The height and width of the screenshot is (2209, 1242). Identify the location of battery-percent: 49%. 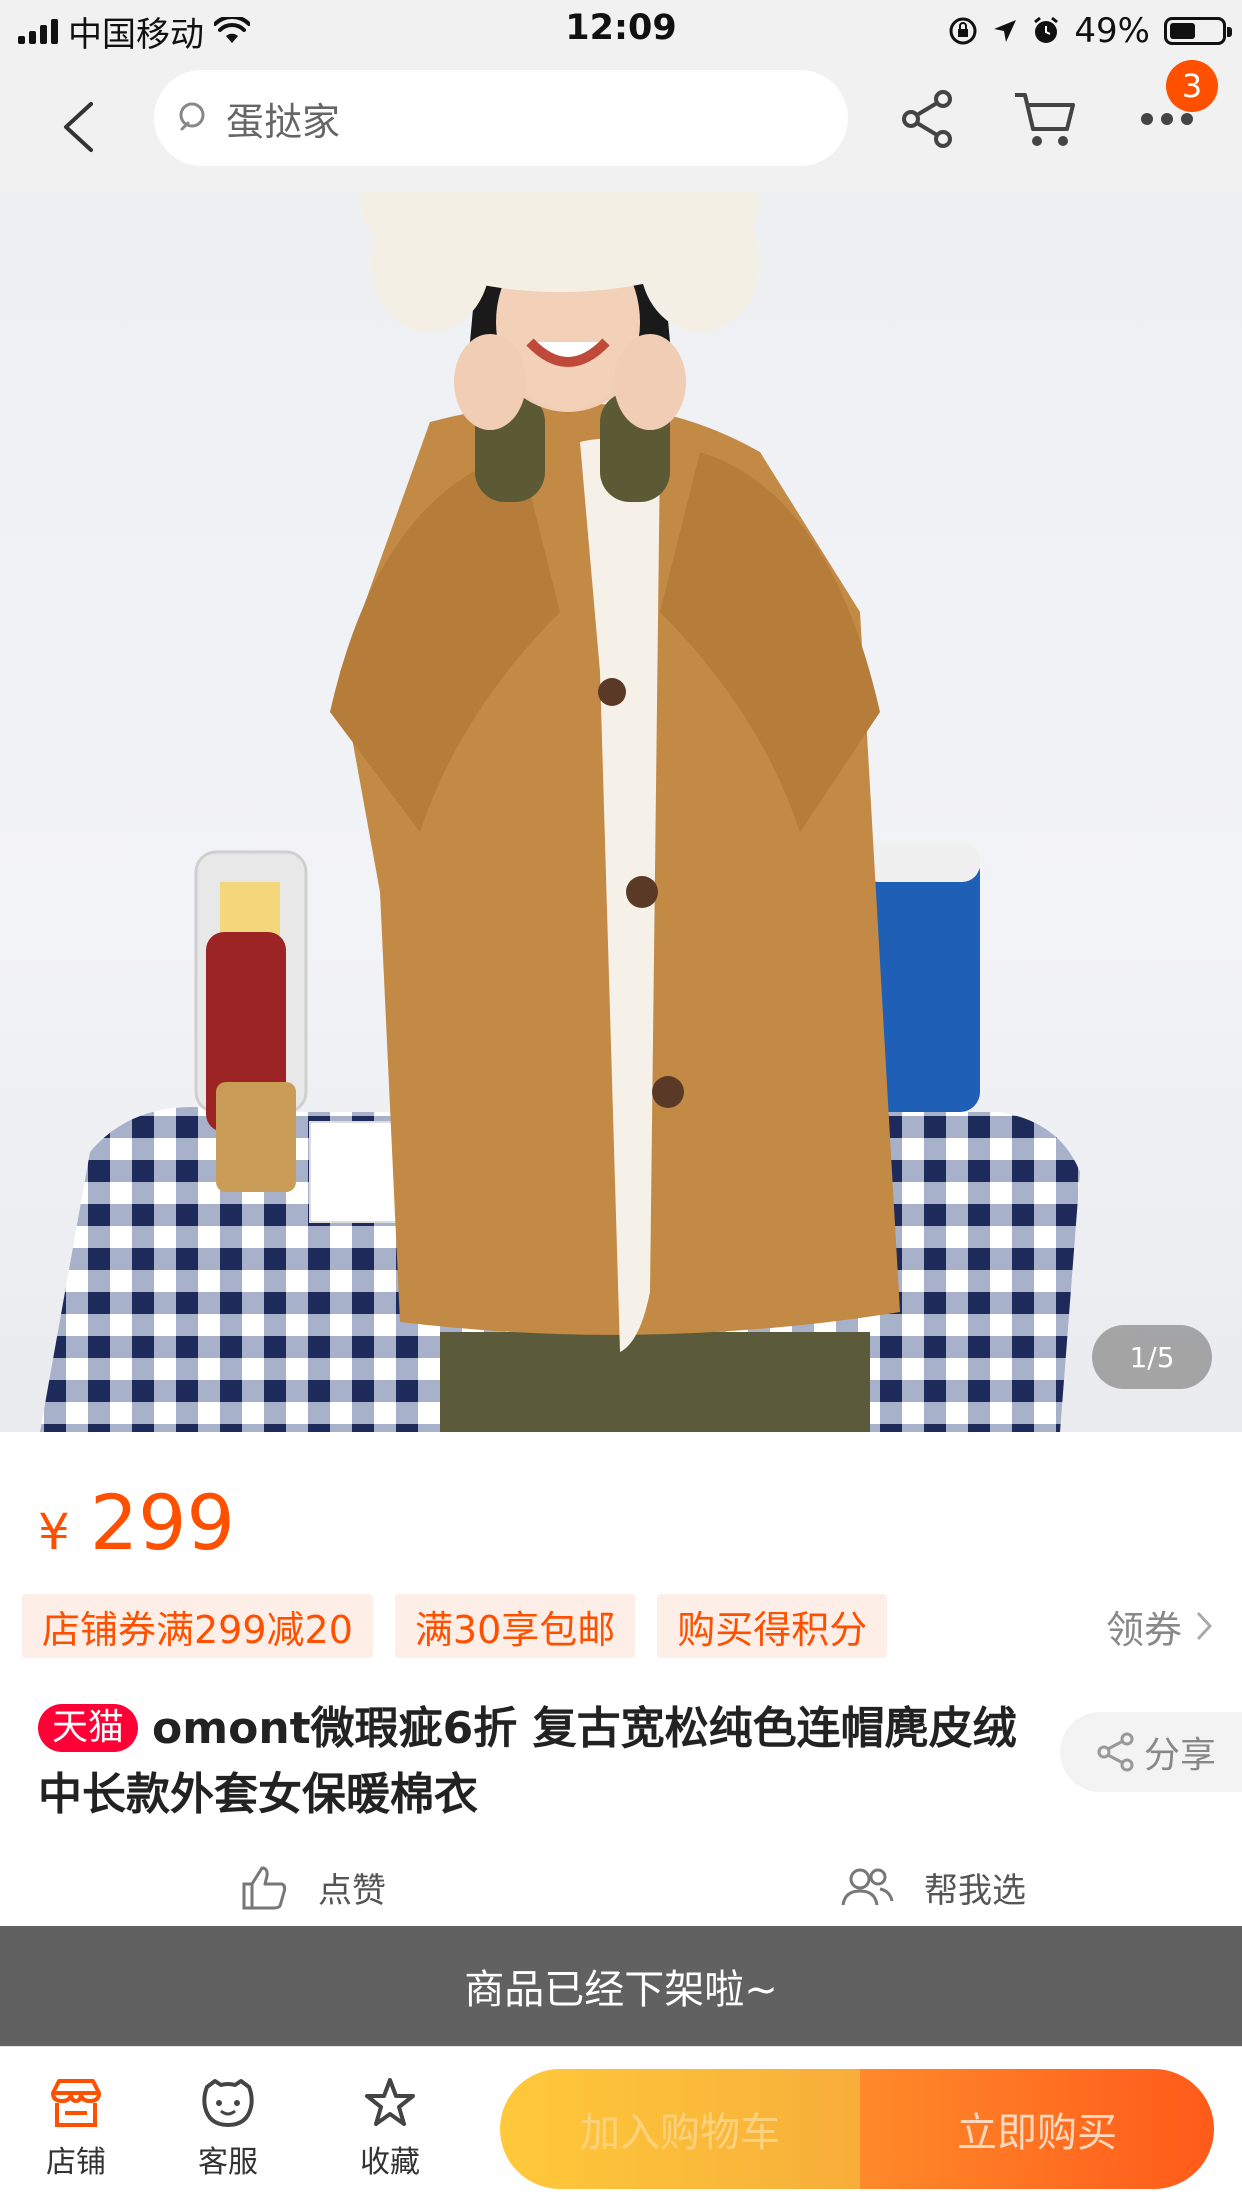
(1112, 31).